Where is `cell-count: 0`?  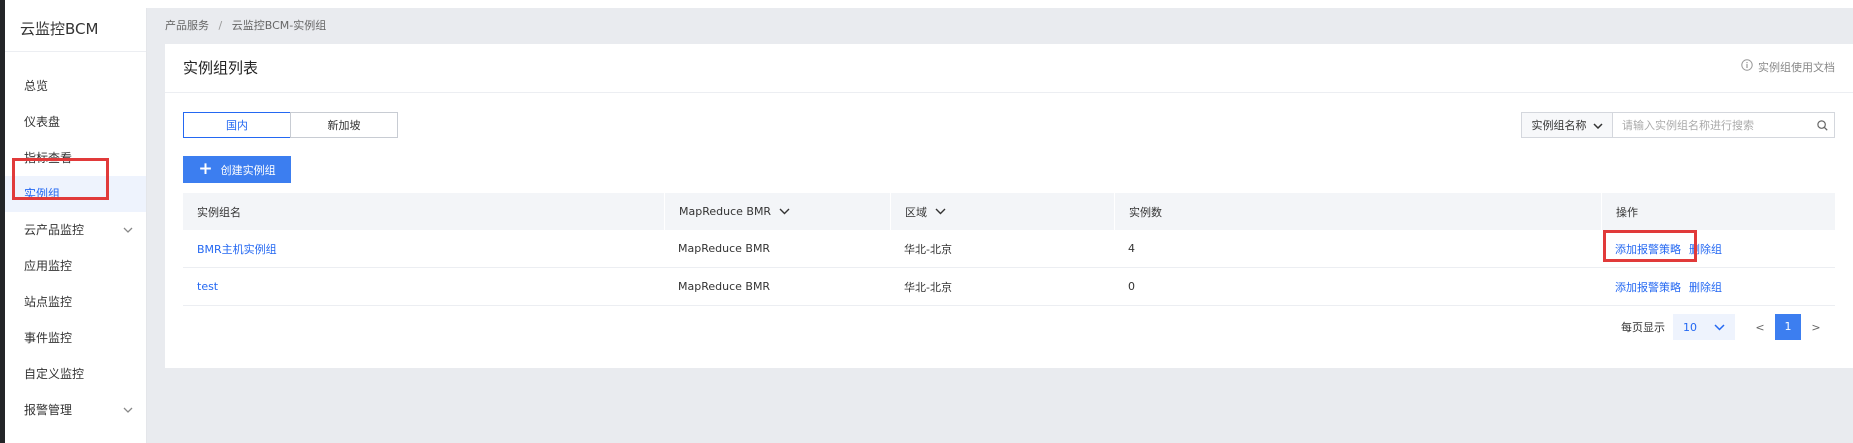 cell-count: 0 is located at coordinates (1357, 286).